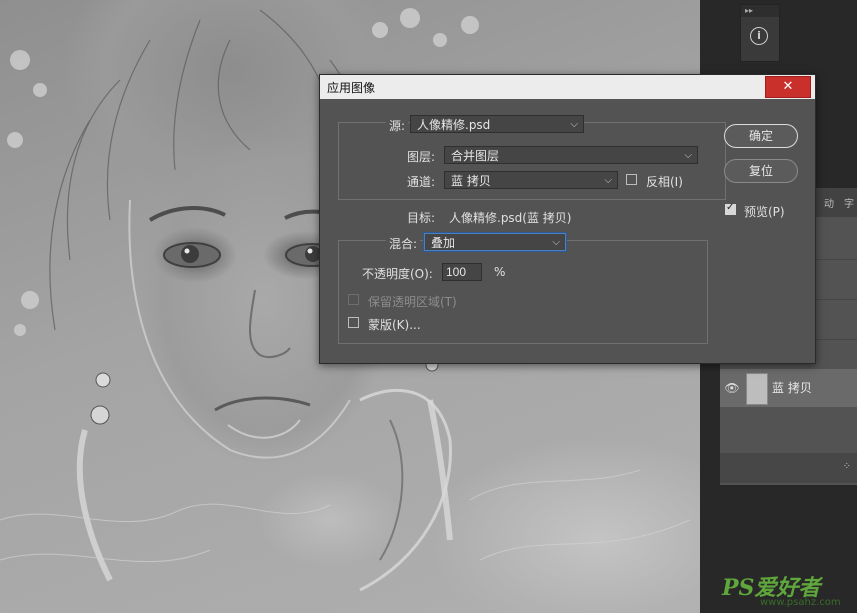  I want to click on invert-label: 反相(I), so click(664, 181).